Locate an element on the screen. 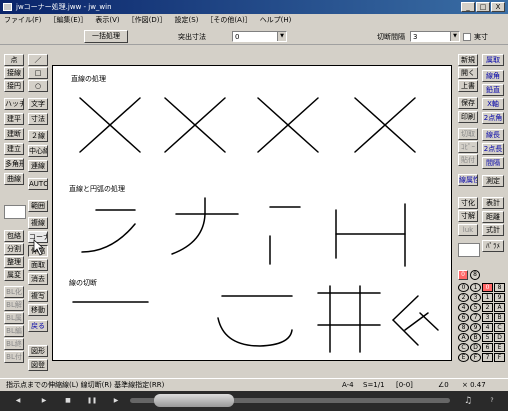 This screenshot has width=508, height=411. line-attribute-button: 線属性 is located at coordinates (468, 180).